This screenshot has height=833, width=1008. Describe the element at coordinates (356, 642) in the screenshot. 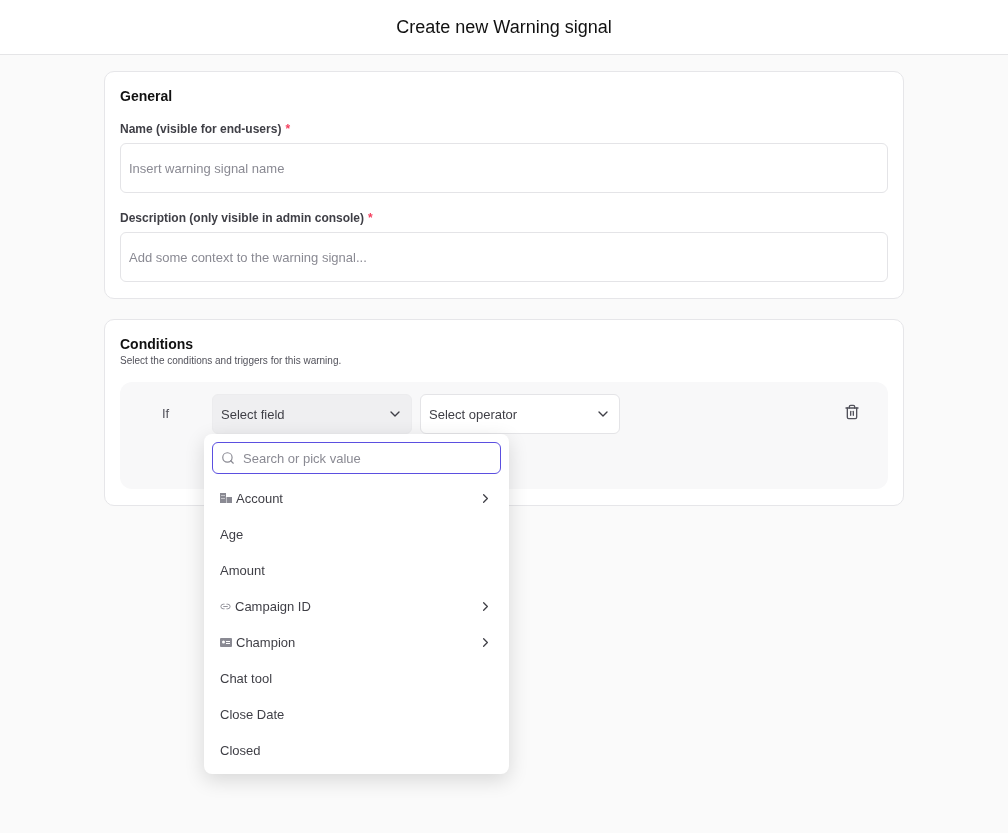

I see `menu-item: Champion` at that location.